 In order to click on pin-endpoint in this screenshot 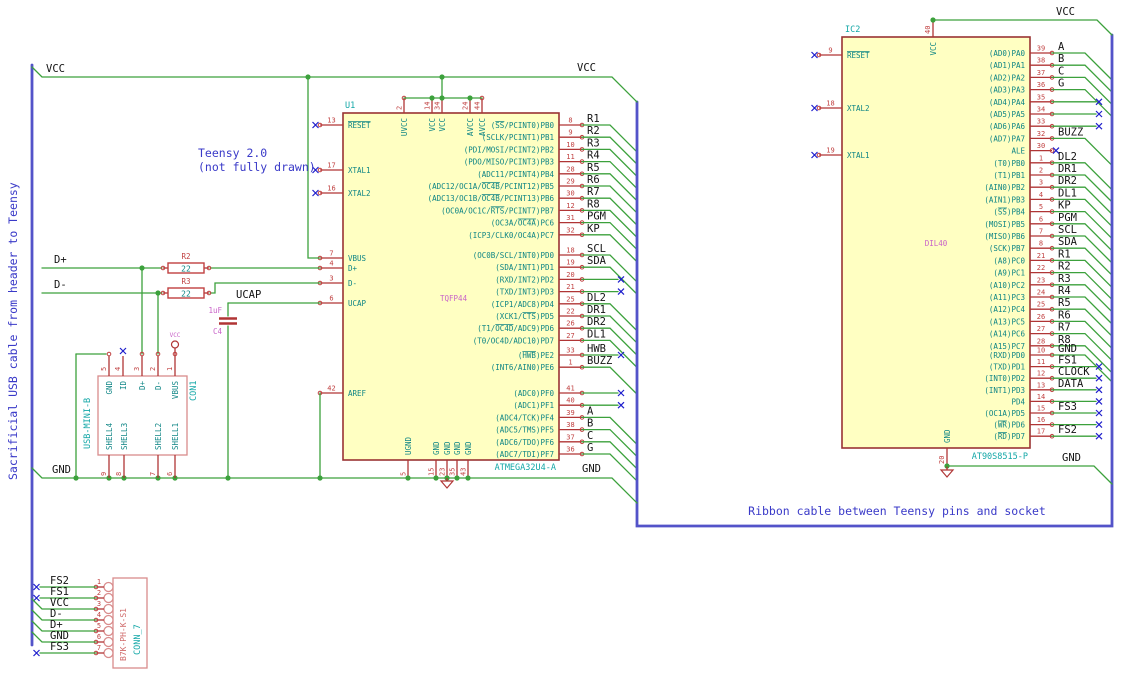, I will do `click(109, 354)`.